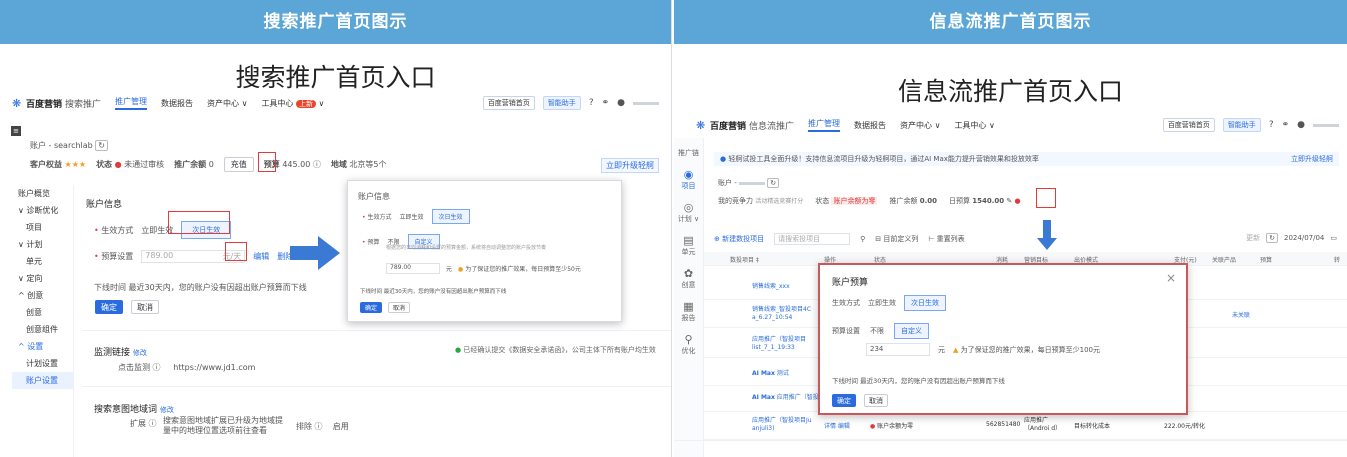 Image resolution: width=1347 pixels, height=457 pixels. What do you see at coordinates (812, 239) in the screenshot?
I see `project-search-input: 请搜索投项目` at bounding box center [812, 239].